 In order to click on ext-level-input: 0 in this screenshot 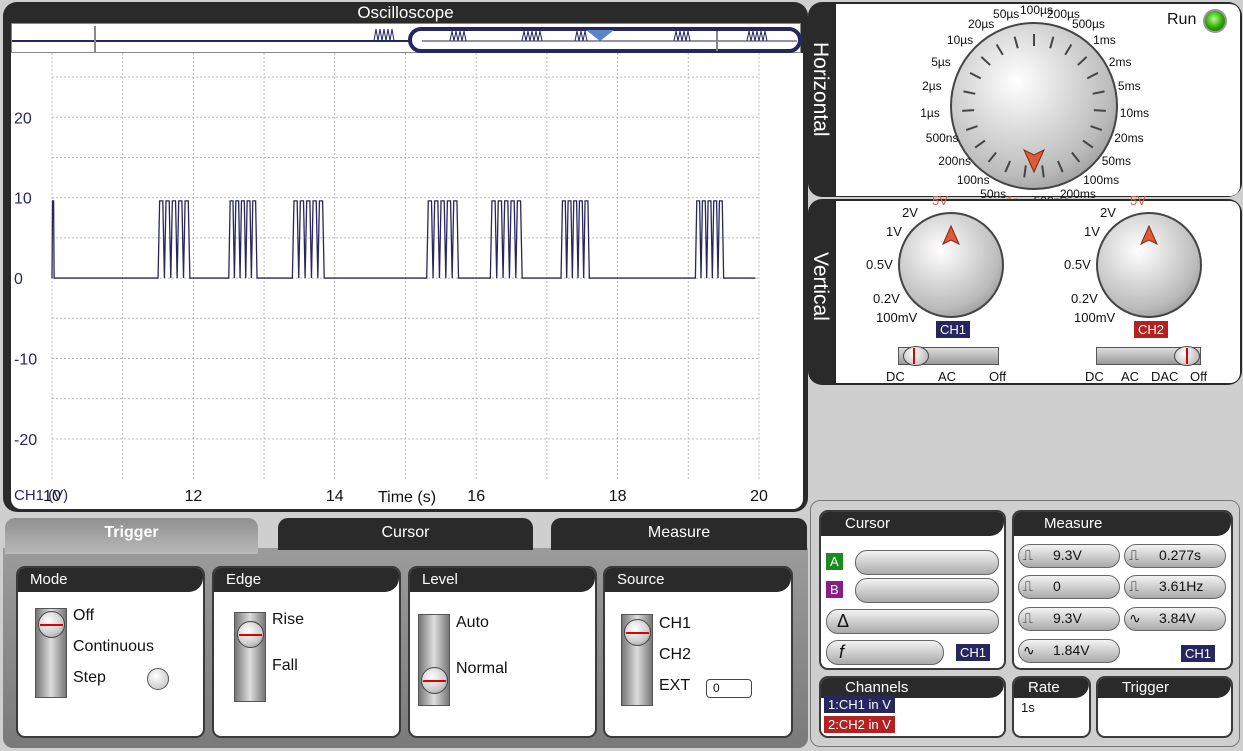, I will do `click(729, 688)`.